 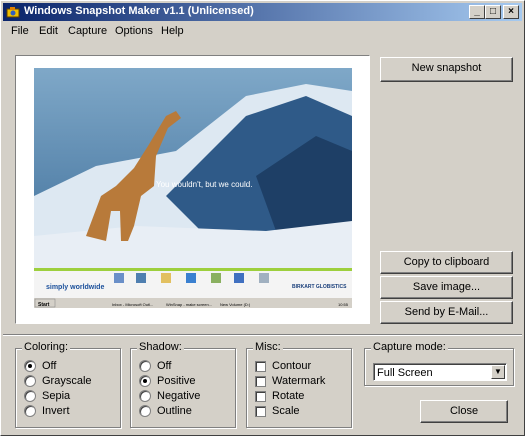 What do you see at coordinates (405, 373) in the screenshot?
I see `capture-mode-value: Full Screen` at bounding box center [405, 373].